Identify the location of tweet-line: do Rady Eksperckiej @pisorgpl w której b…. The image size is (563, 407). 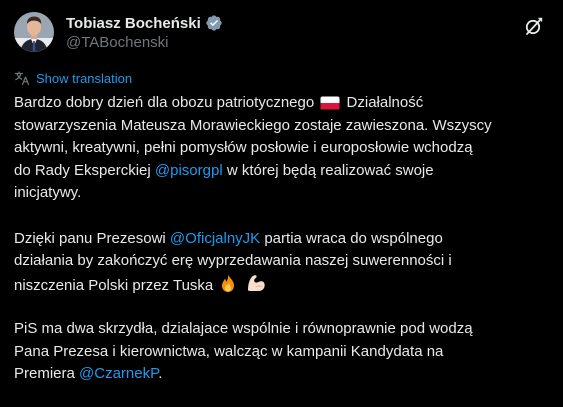
(288, 171).